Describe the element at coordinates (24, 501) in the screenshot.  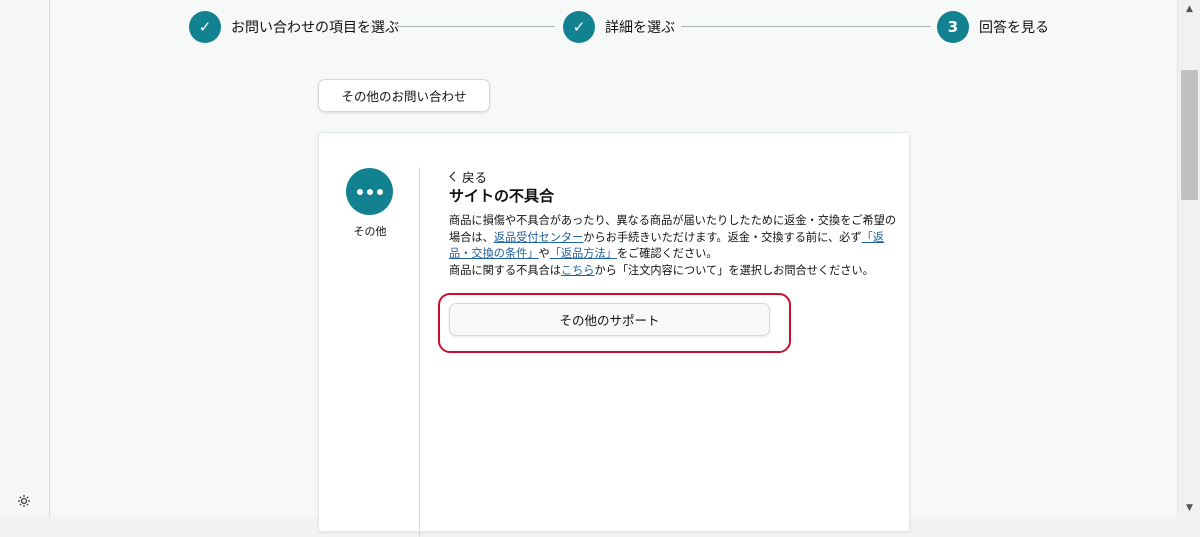
I see `gear-icon` at that location.